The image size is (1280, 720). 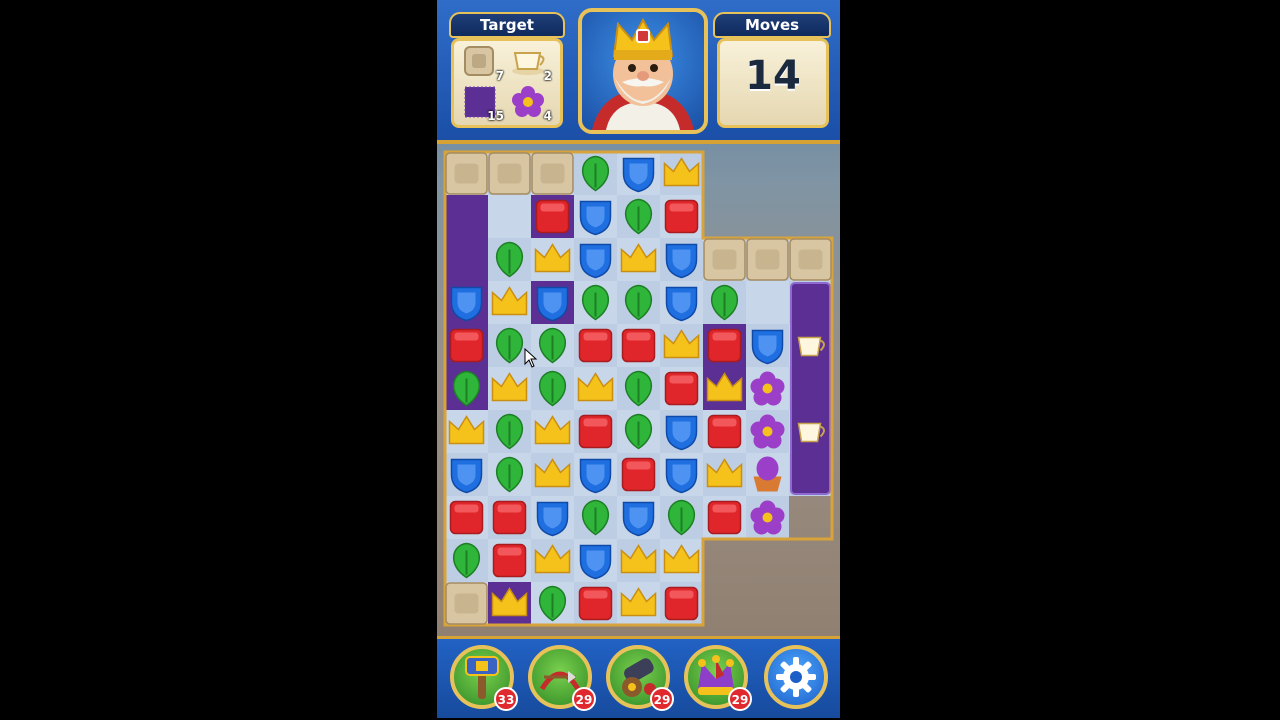 I want to click on gear-icon, so click(x=796, y=677).